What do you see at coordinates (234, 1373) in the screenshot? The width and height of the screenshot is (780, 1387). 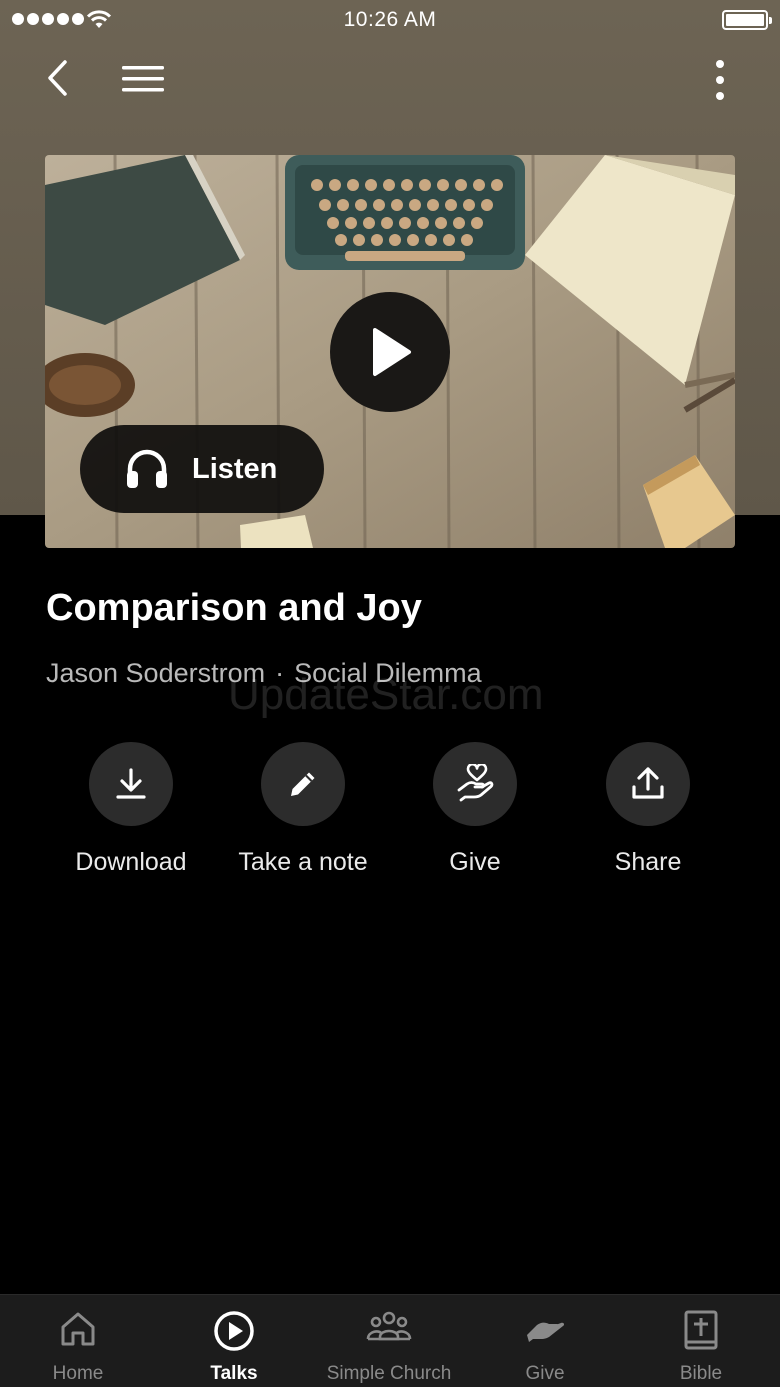 I see `tab-talks-label: Talks` at bounding box center [234, 1373].